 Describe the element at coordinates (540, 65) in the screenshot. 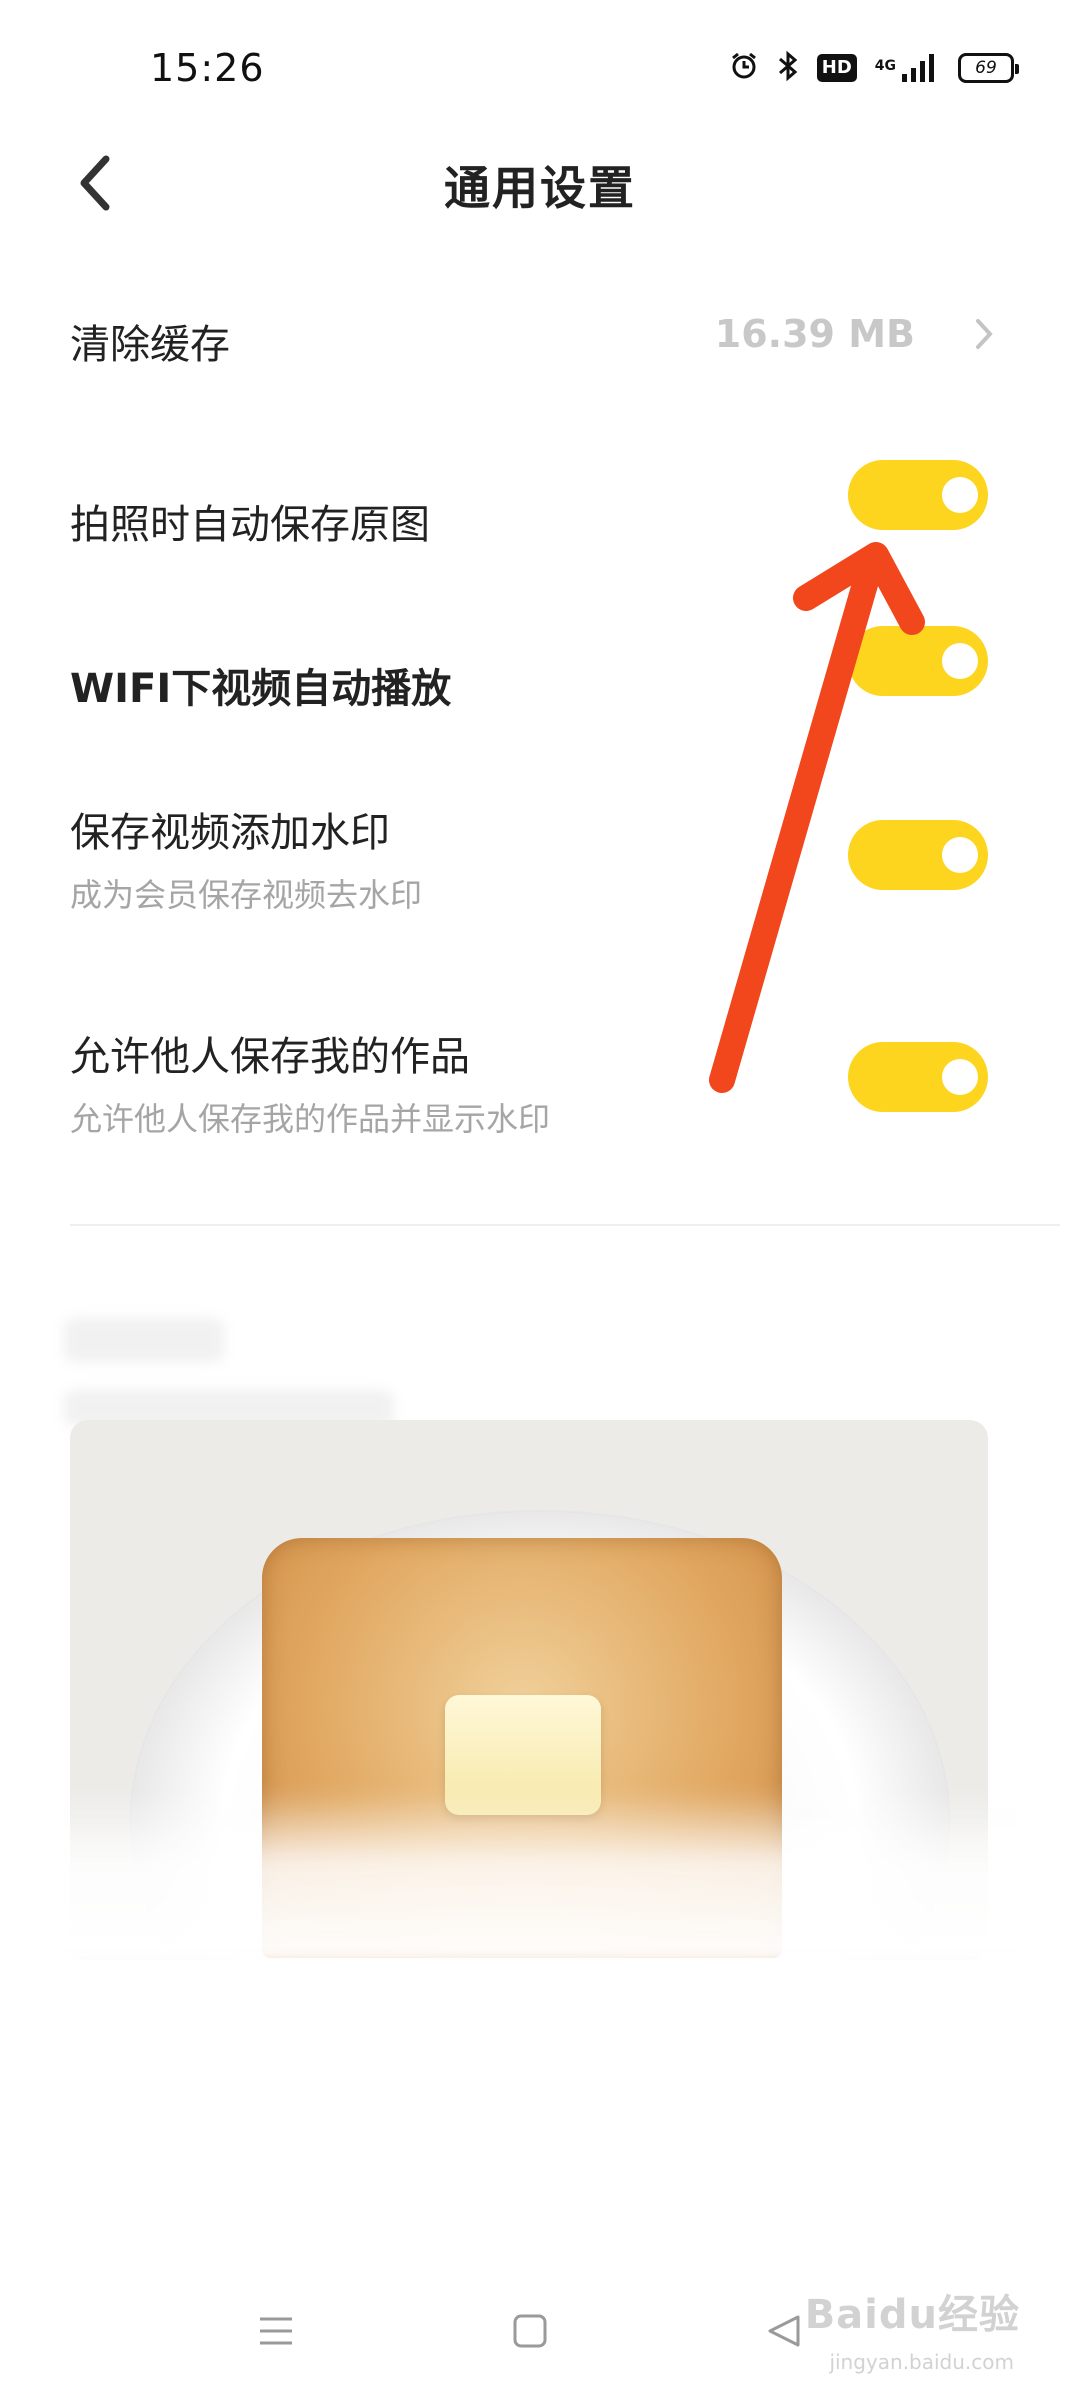

I see `status-bar: 15:26 HD 4G 69` at that location.